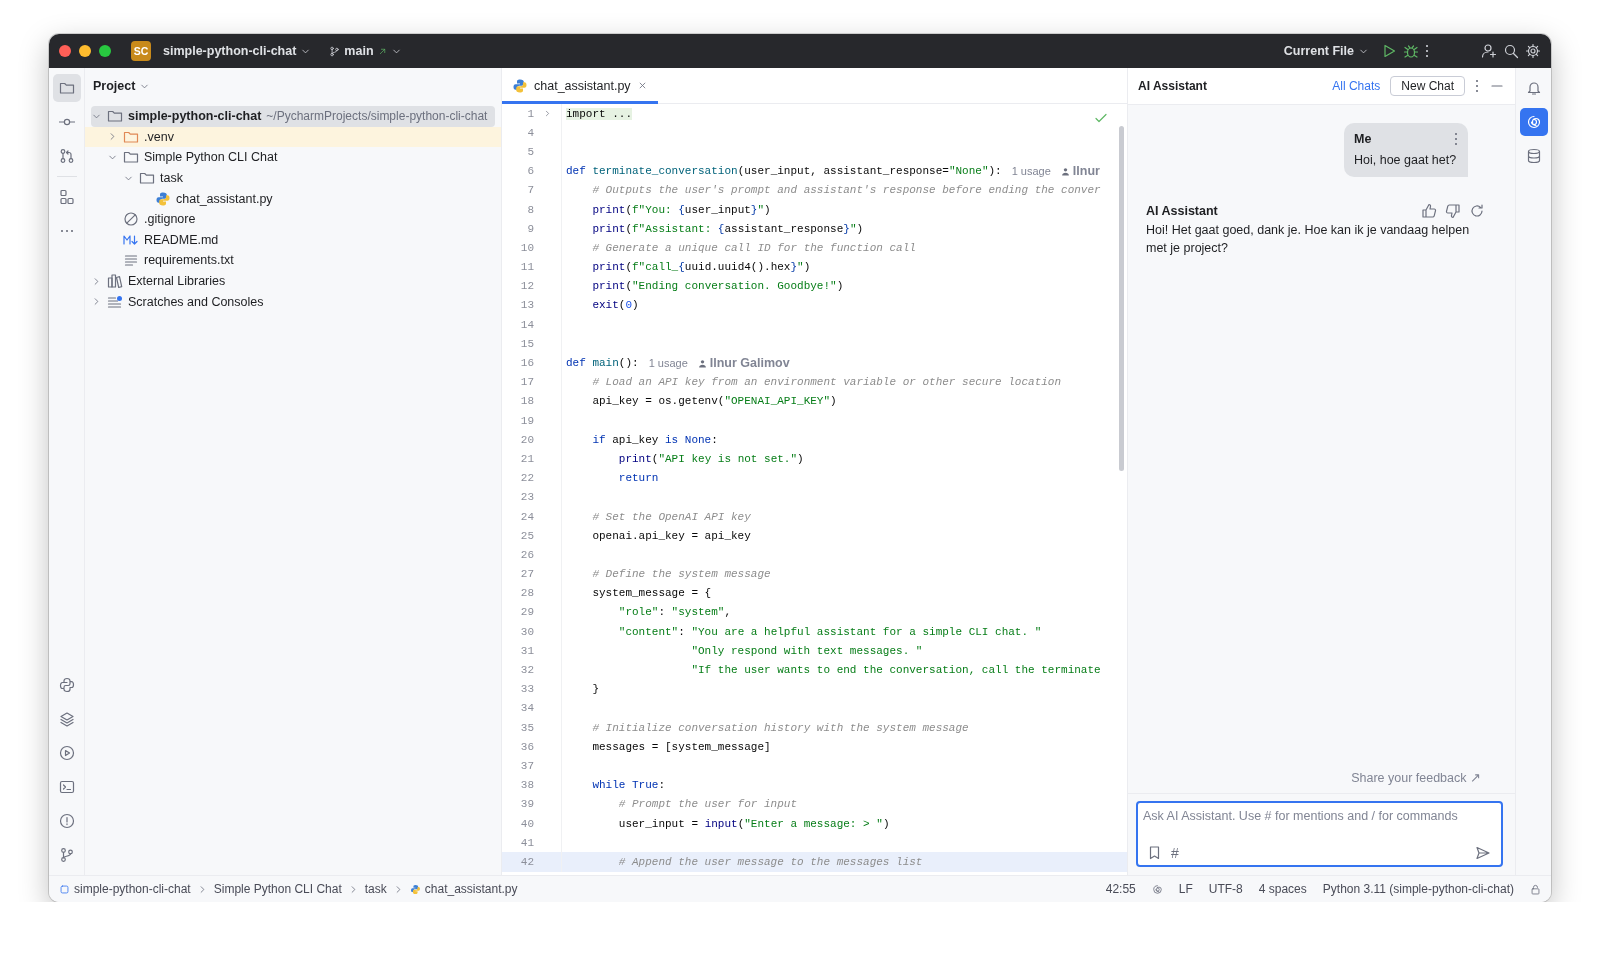 This screenshot has height=967, width=1600. Describe the element at coordinates (547, 114) in the screenshot. I see `fold-chevron-icon` at that location.